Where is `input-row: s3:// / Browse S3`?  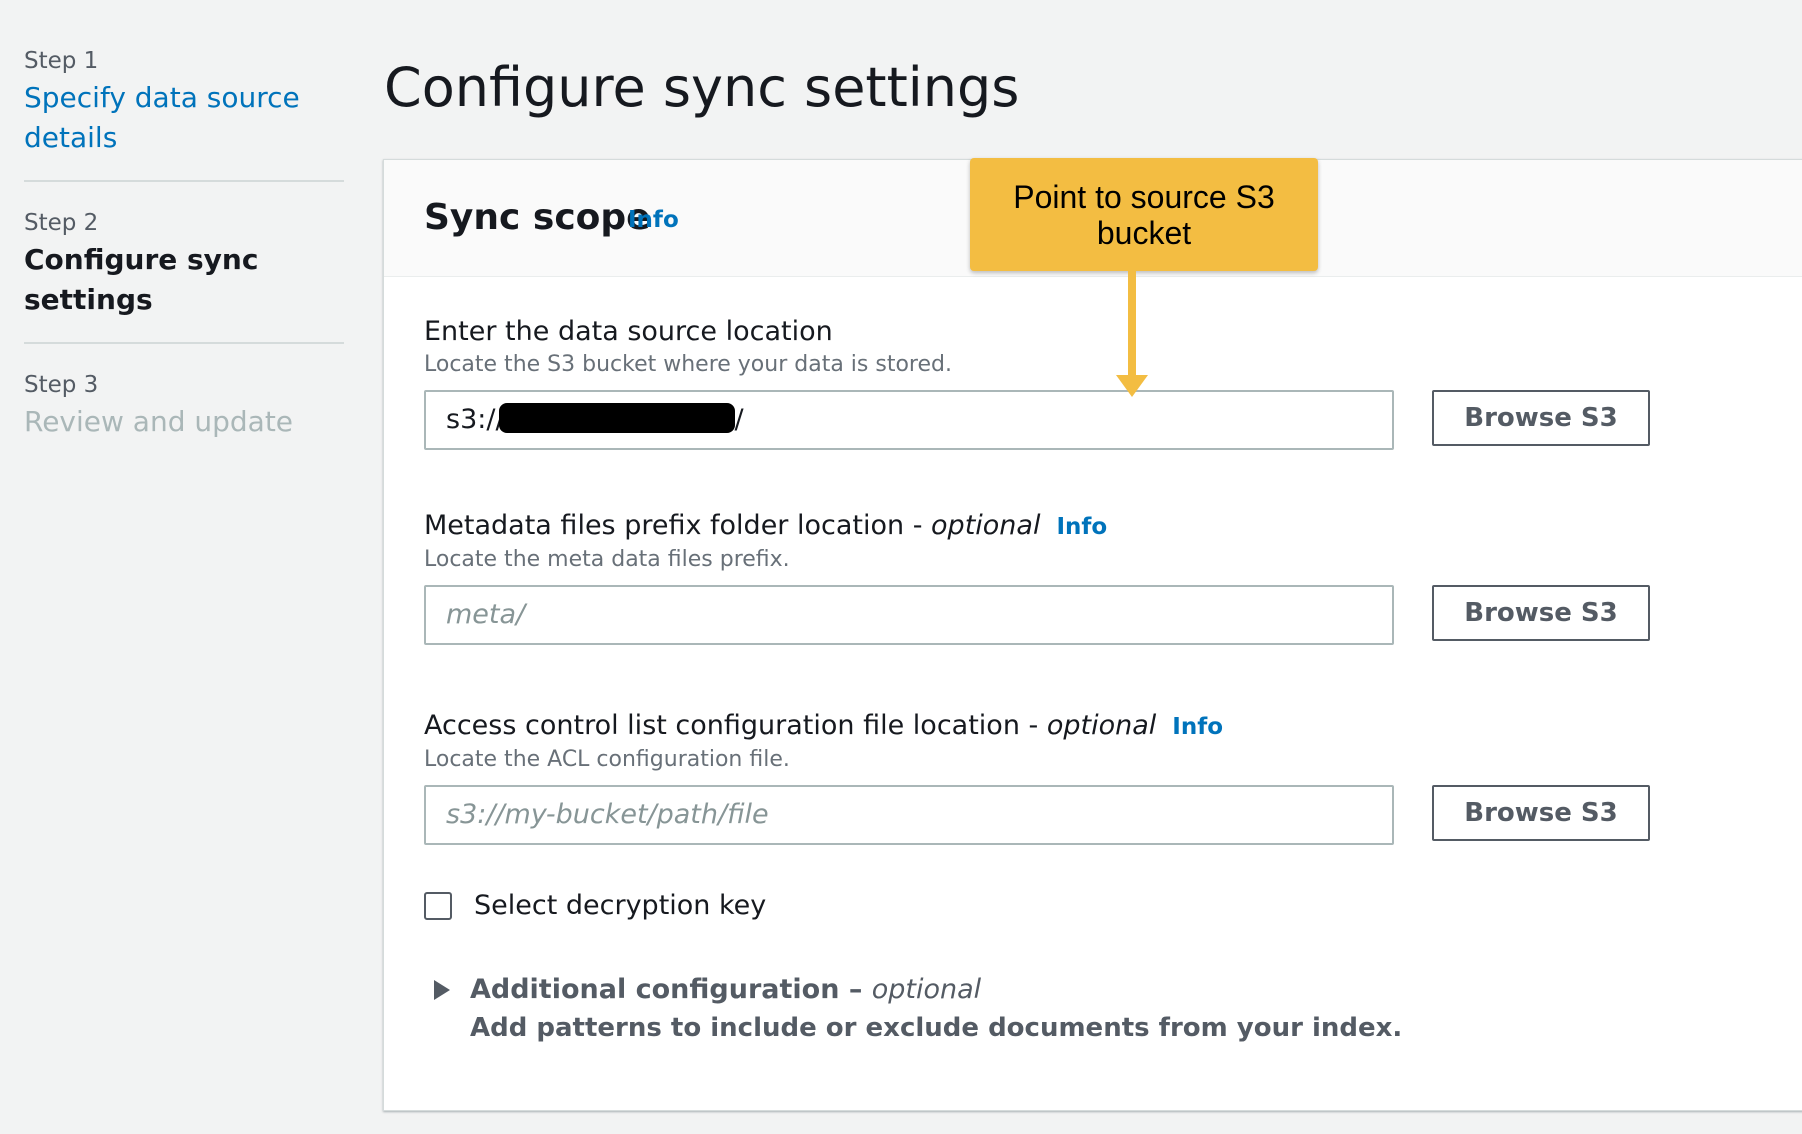 input-row: s3:// / Browse S3 is located at coordinates (1037, 420).